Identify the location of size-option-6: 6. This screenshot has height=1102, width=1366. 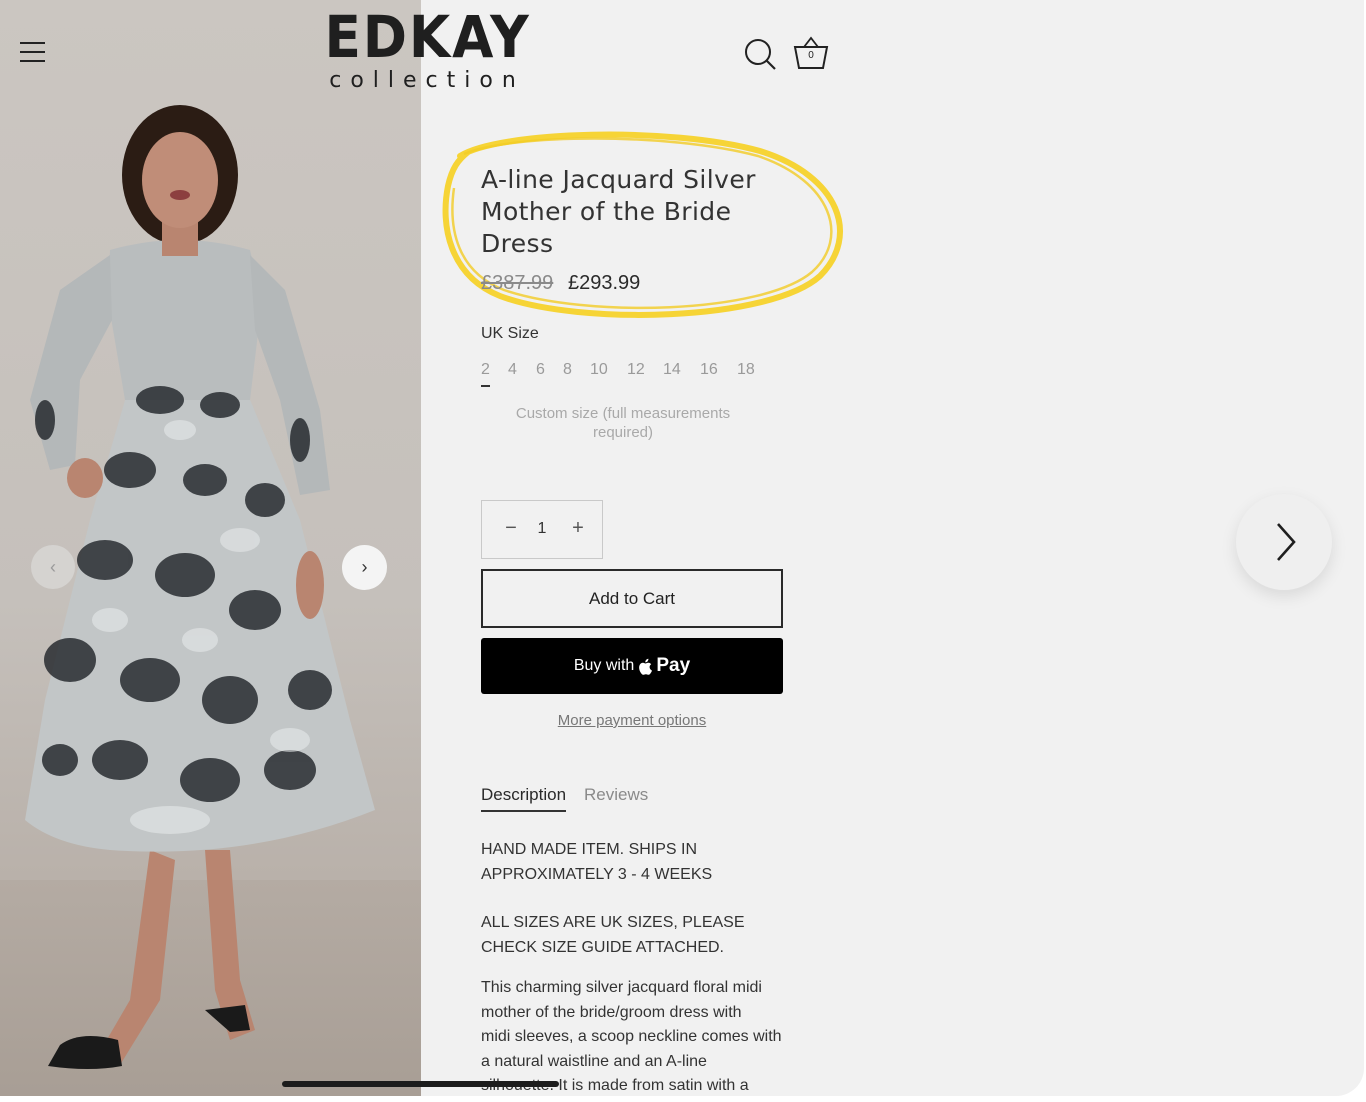
(540, 373).